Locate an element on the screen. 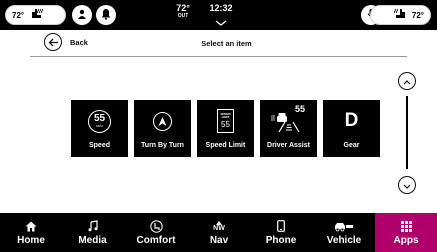 This screenshot has height=252, width=437. driver-climate-control: 72° is located at coordinates (35, 15).